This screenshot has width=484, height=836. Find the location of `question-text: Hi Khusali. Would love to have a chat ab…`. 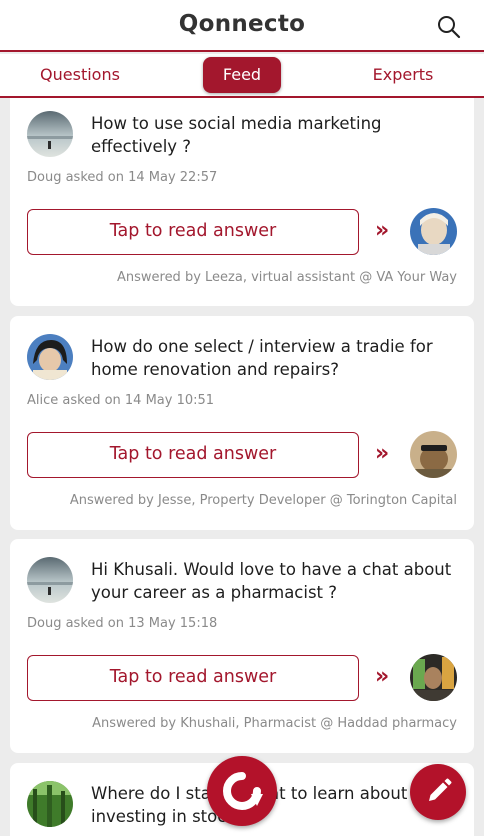

question-text: Hi Khusali. Would love to have a chat ab… is located at coordinates (272, 581).